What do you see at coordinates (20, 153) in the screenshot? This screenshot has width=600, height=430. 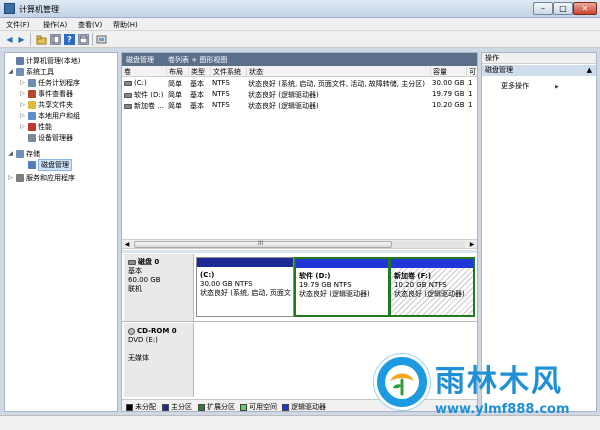 I see `storage-icon` at bounding box center [20, 153].